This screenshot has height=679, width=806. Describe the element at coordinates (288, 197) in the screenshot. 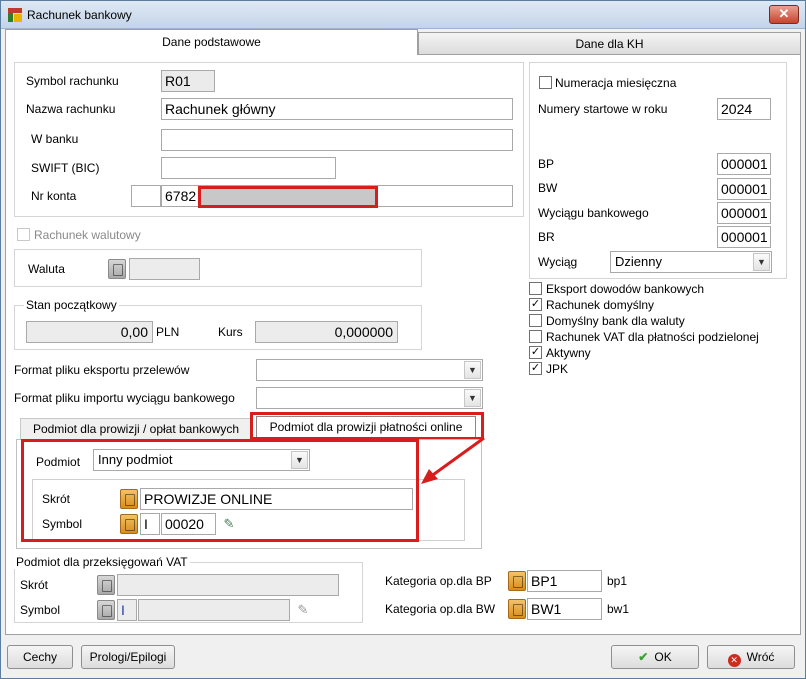

I see `account-highlight` at that location.